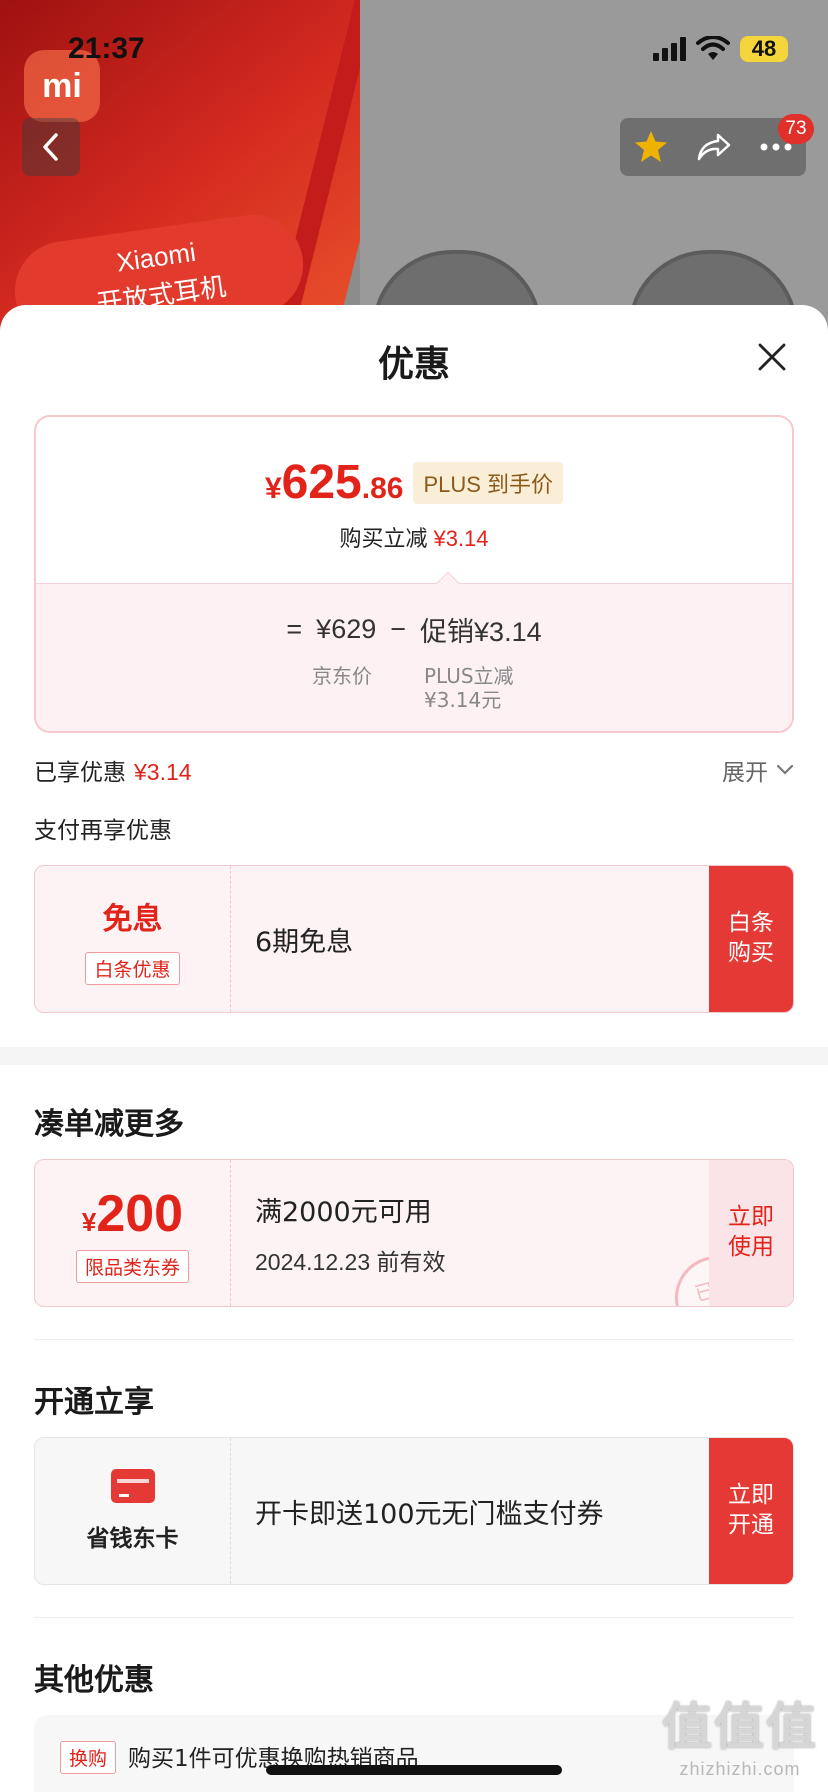 The height and width of the screenshot is (1792, 828). What do you see at coordinates (343, 1212) in the screenshot?
I see `coupon-condition: 满2000元可用` at bounding box center [343, 1212].